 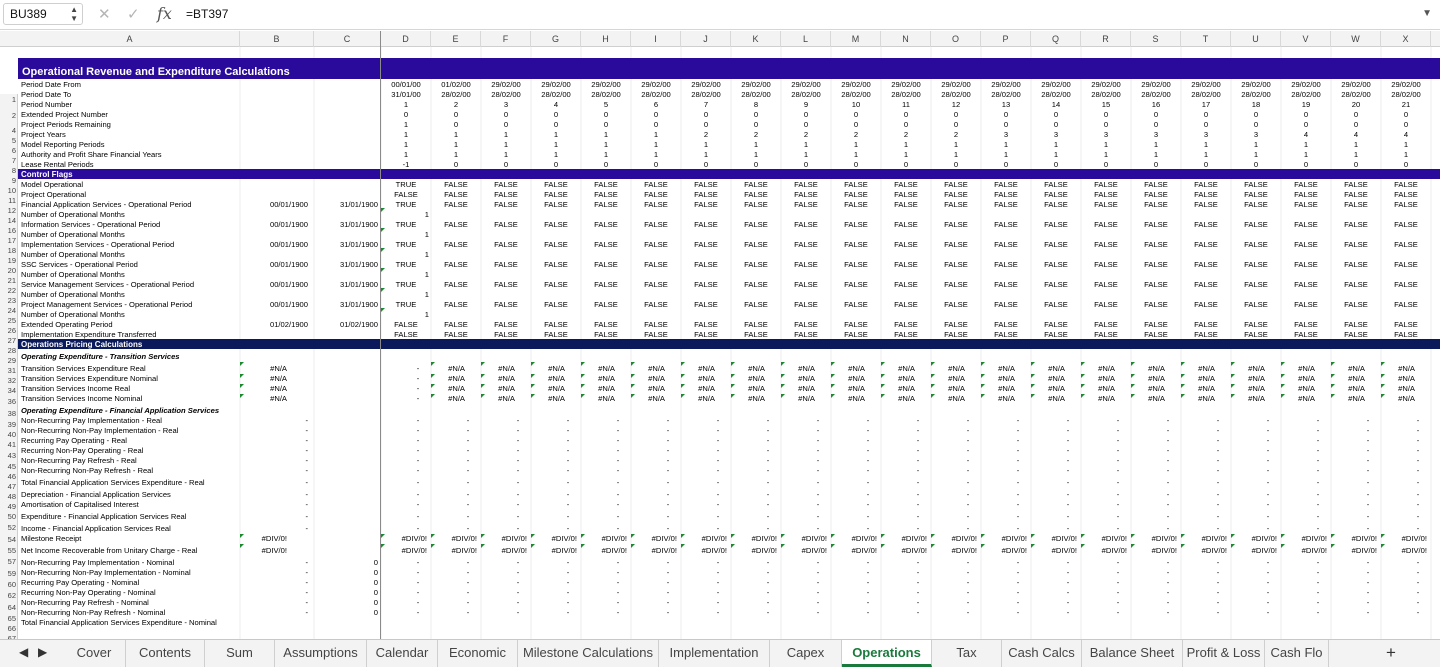 I want to click on column-b-cell: #N/A, so click(x=279, y=388).